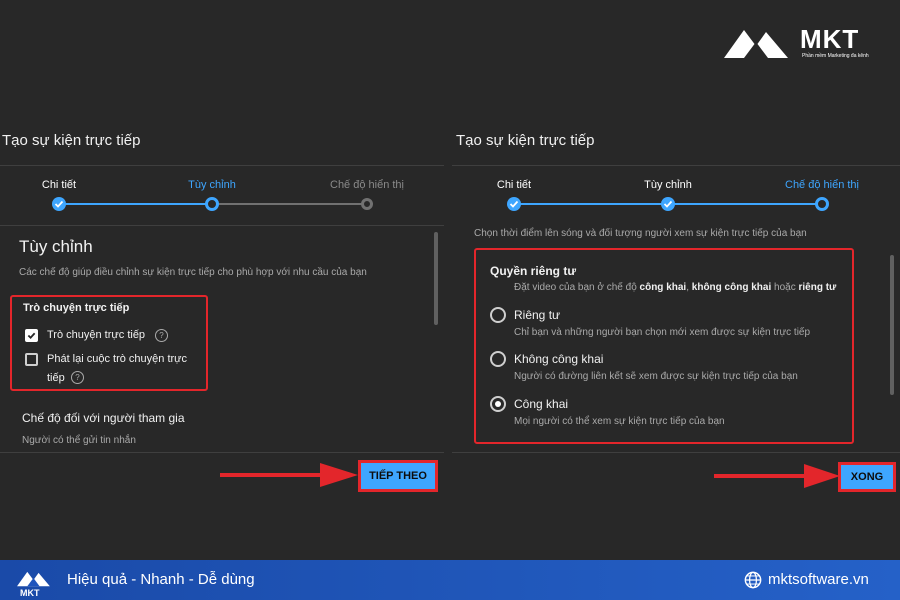 This screenshot has height=600, width=900. I want to click on radio-public, so click(498, 404).